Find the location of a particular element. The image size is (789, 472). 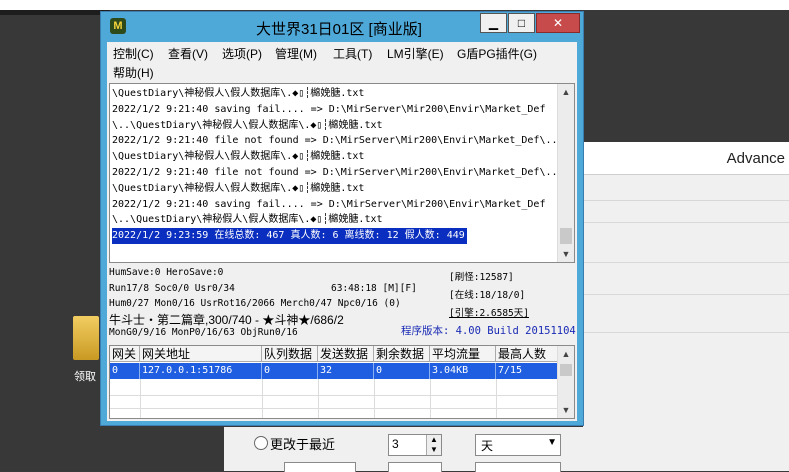

table-header: 网关 网关地址 队列数据 发送数据 剩余数据 平均流量 最高人数 is located at coordinates (334, 354).